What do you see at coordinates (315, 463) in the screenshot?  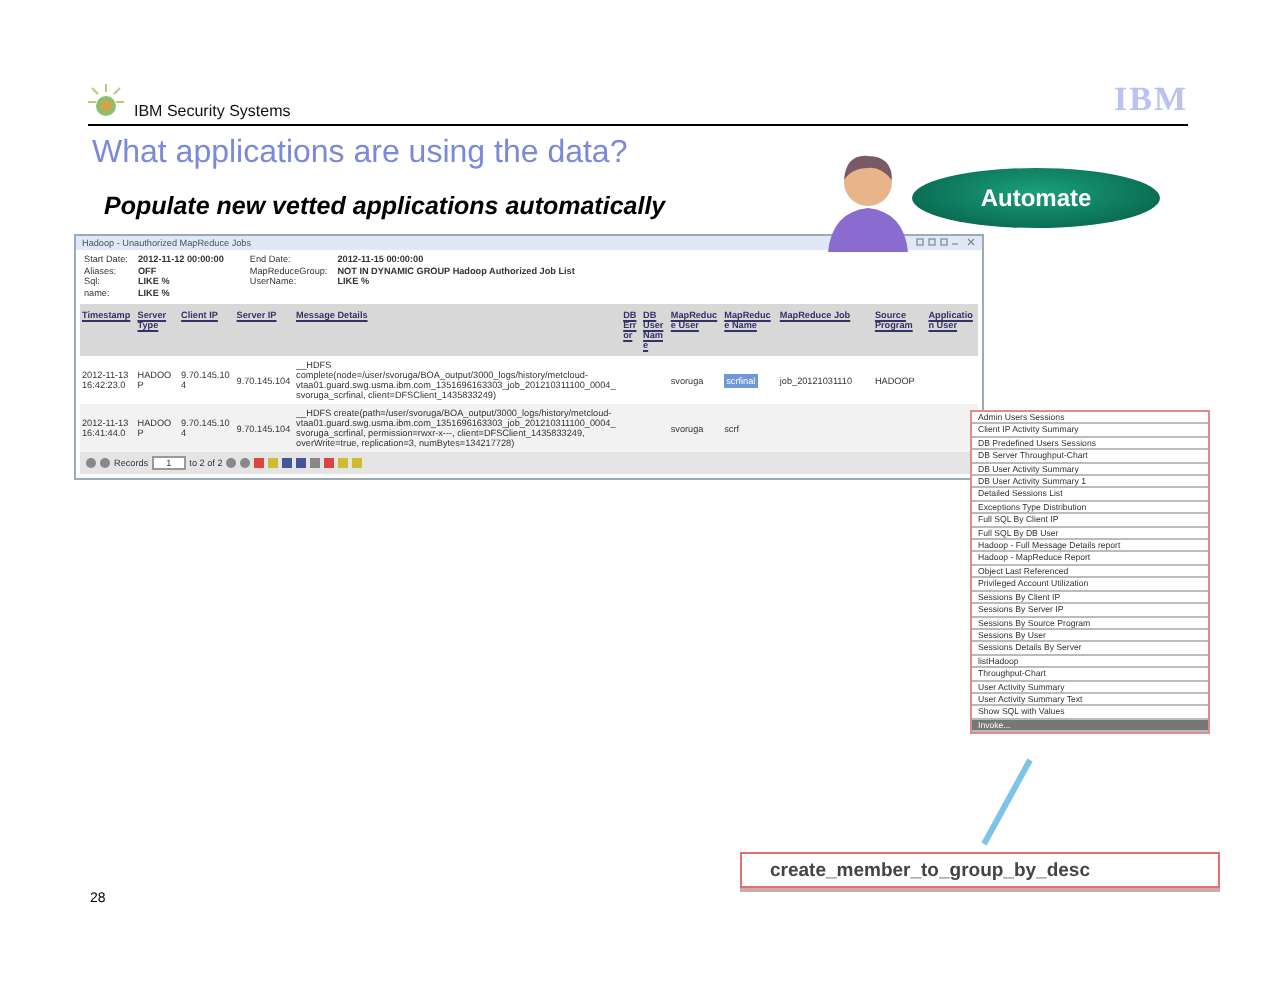 I see `print-icon` at bounding box center [315, 463].